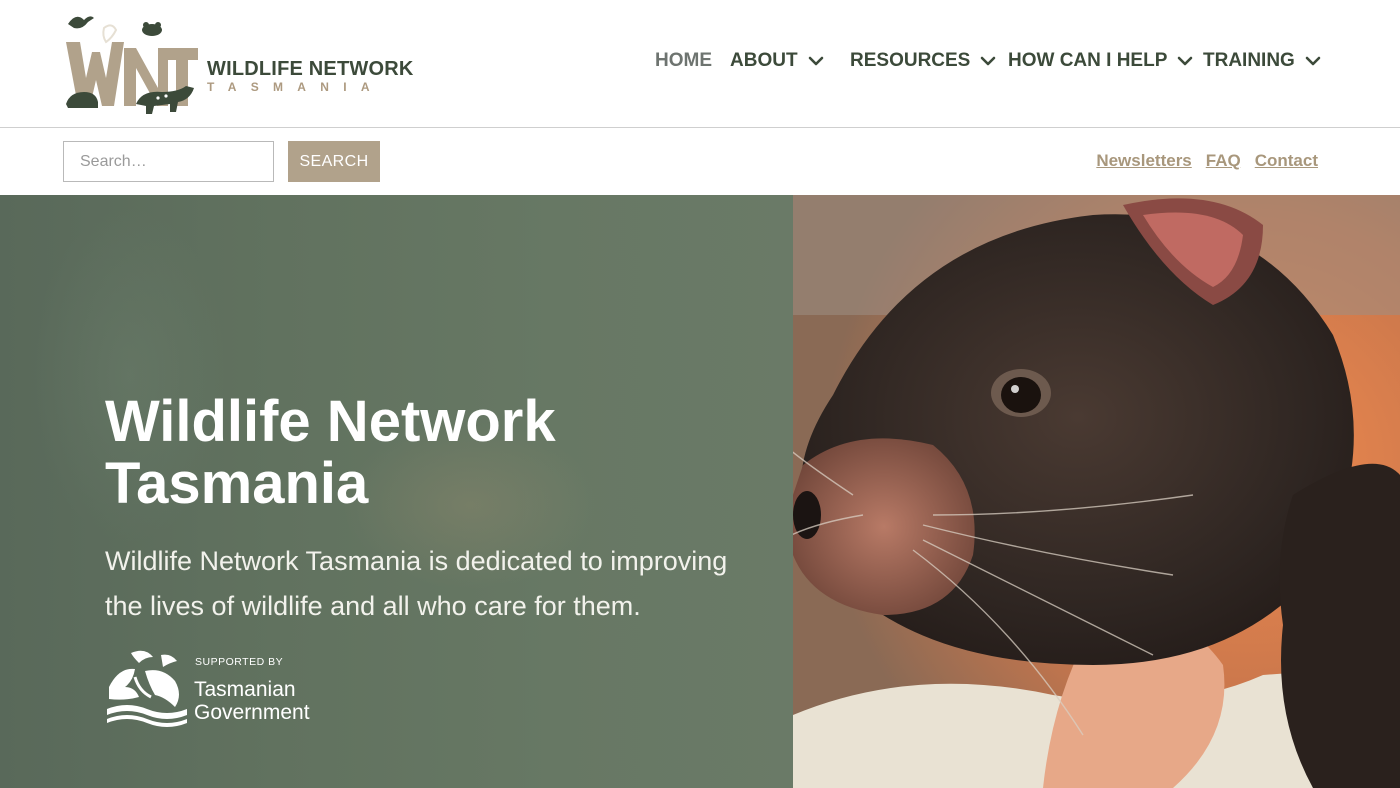 The height and width of the screenshot is (788, 1400). I want to click on nav-item-label: HOME, so click(683, 60).